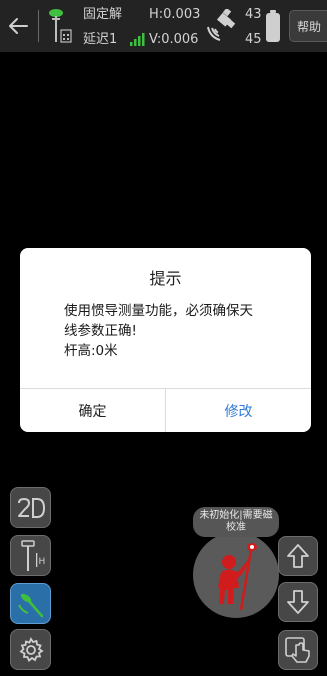 Image resolution: width=327 pixels, height=676 pixels. What do you see at coordinates (100, 39) in the screenshot?
I see `delay-status: 延迟1` at bounding box center [100, 39].